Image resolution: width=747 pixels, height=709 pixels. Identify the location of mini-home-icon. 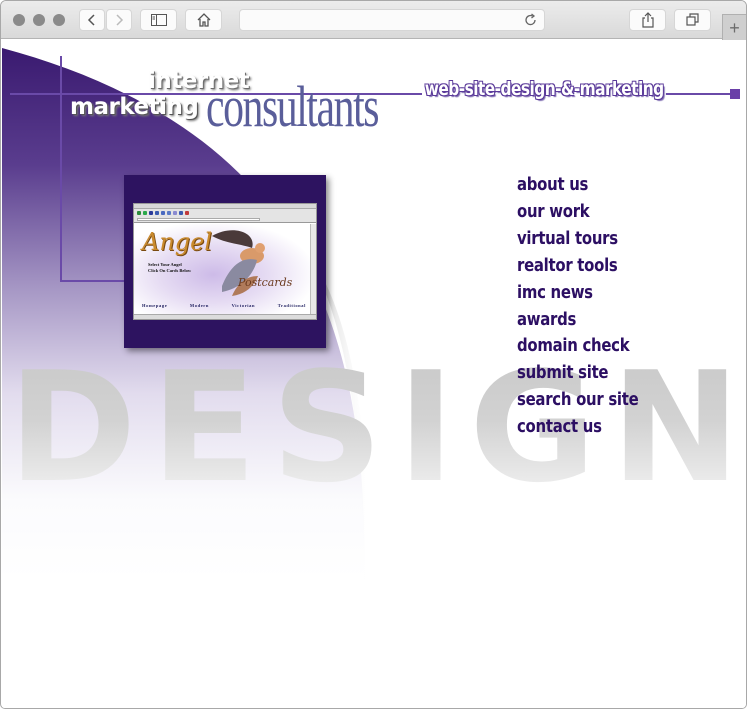
(151, 213).